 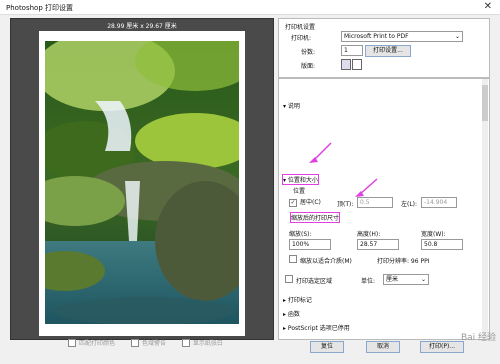 What do you see at coordinates (202, 342) in the screenshot?
I see `show-paper-white-checkbox: 显示纸张白` at bounding box center [202, 342].